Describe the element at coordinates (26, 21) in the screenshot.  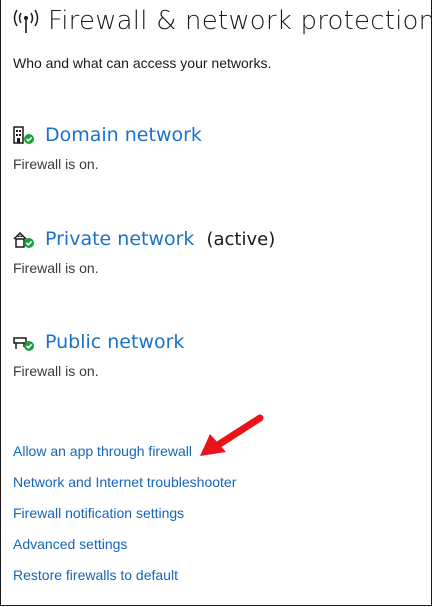
I see `broadcast-tower-icon` at that location.